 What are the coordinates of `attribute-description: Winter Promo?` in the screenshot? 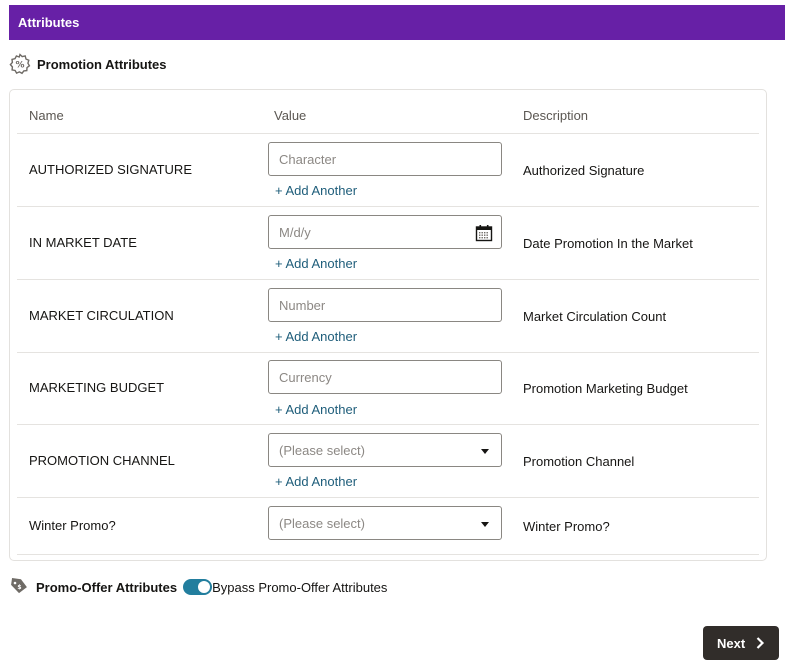 It's located at (566, 526).